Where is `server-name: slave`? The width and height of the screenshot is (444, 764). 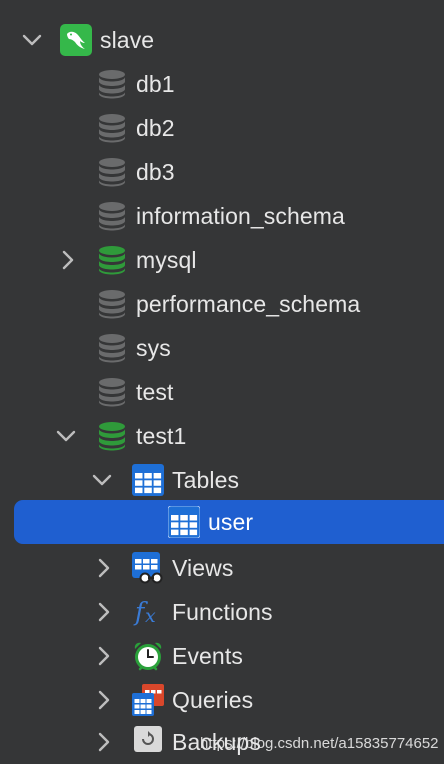
server-name: slave is located at coordinates (127, 40).